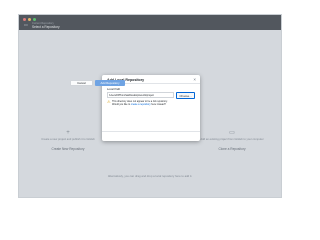 Image resolution: width=320 pixels, height=240 pixels. Describe the element at coordinates (109, 102) in the screenshot. I see `warning-icon: ⚠` at that location.